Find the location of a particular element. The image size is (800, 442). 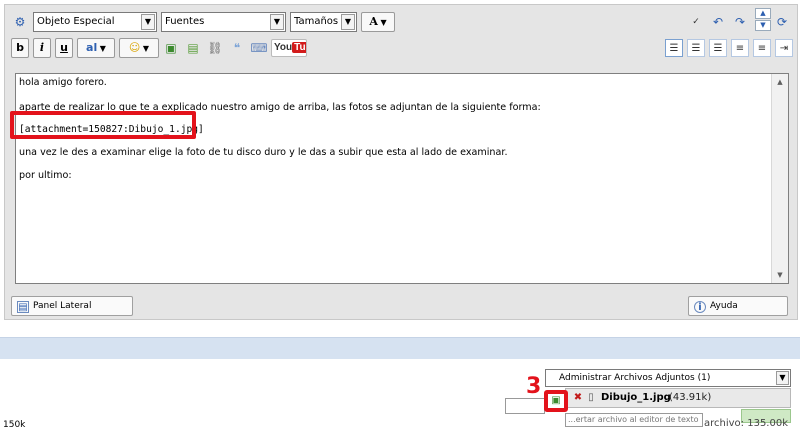

help-button: i Ayuda is located at coordinates (738, 306).